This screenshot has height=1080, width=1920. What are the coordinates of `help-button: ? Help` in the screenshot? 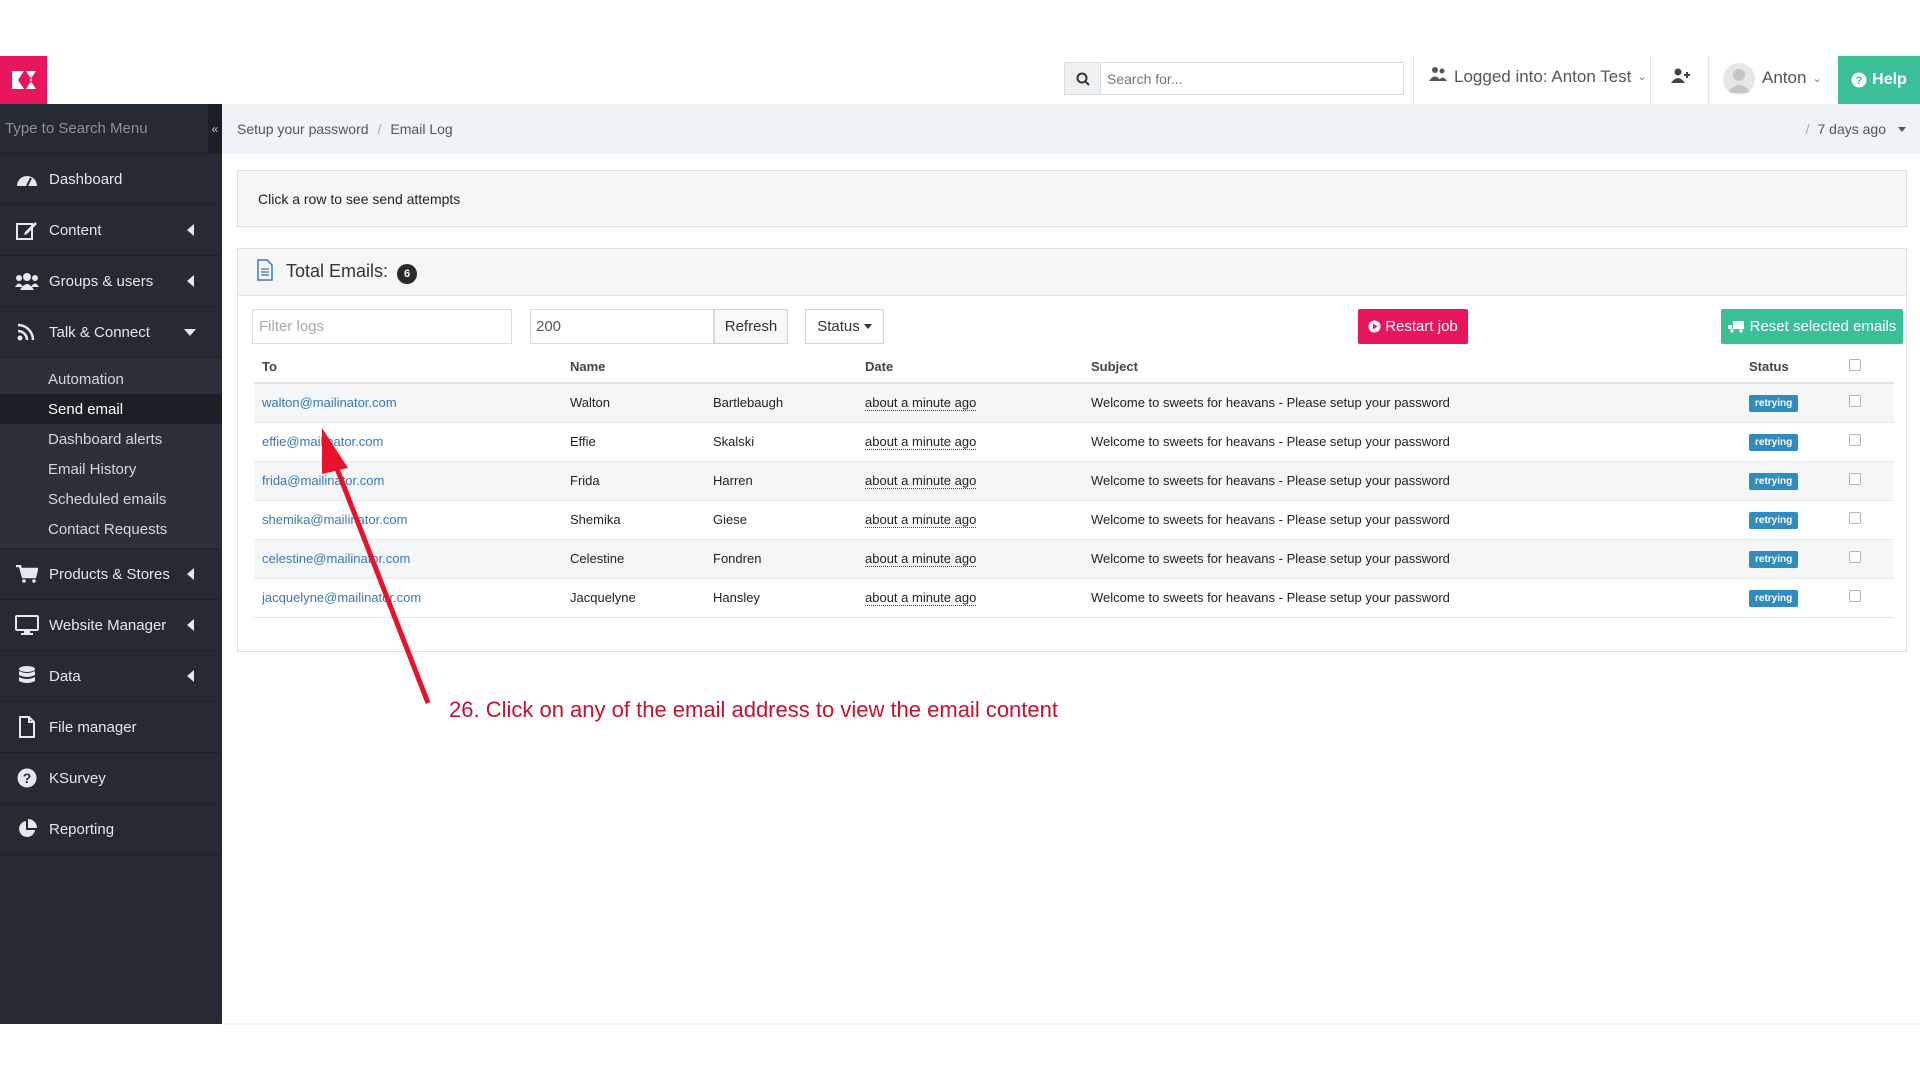 It's located at (1879, 80).